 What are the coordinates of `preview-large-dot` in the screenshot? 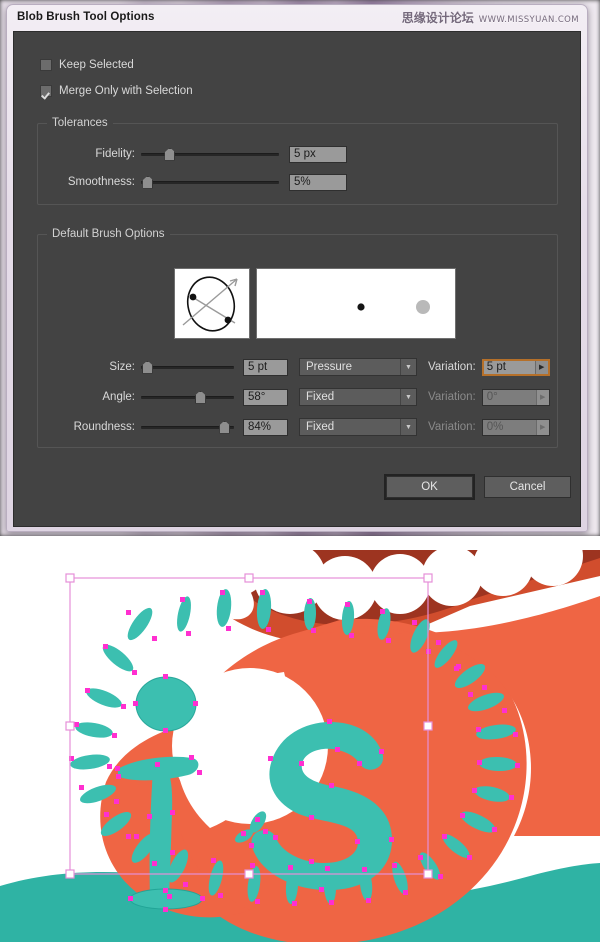 It's located at (423, 307).